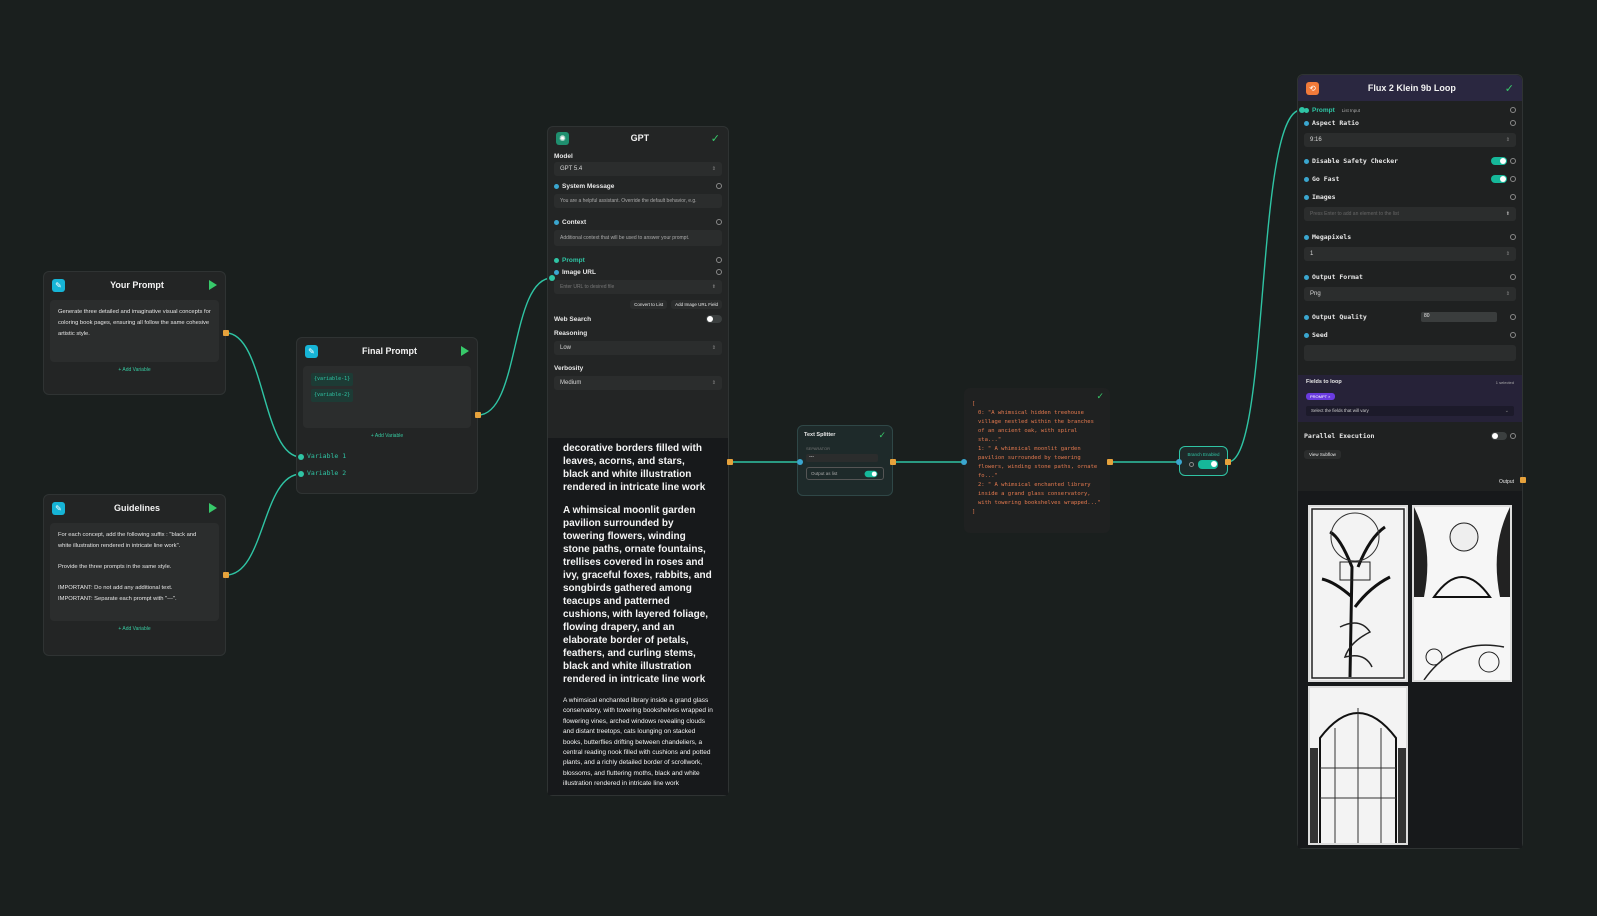 The height and width of the screenshot is (916, 1597). What do you see at coordinates (1320, 396) in the screenshot?
I see `prompt-chip: PROMPT ×` at bounding box center [1320, 396].